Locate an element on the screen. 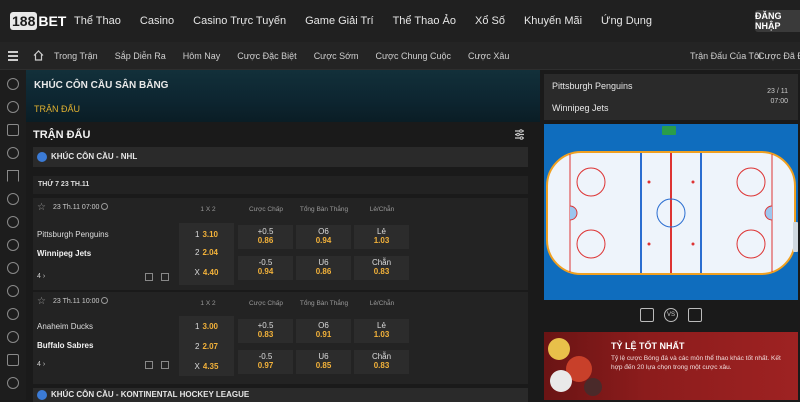 This screenshot has height=402, width=800. subnav-outrights: Cược Chung Cuộc is located at coordinates (413, 56).